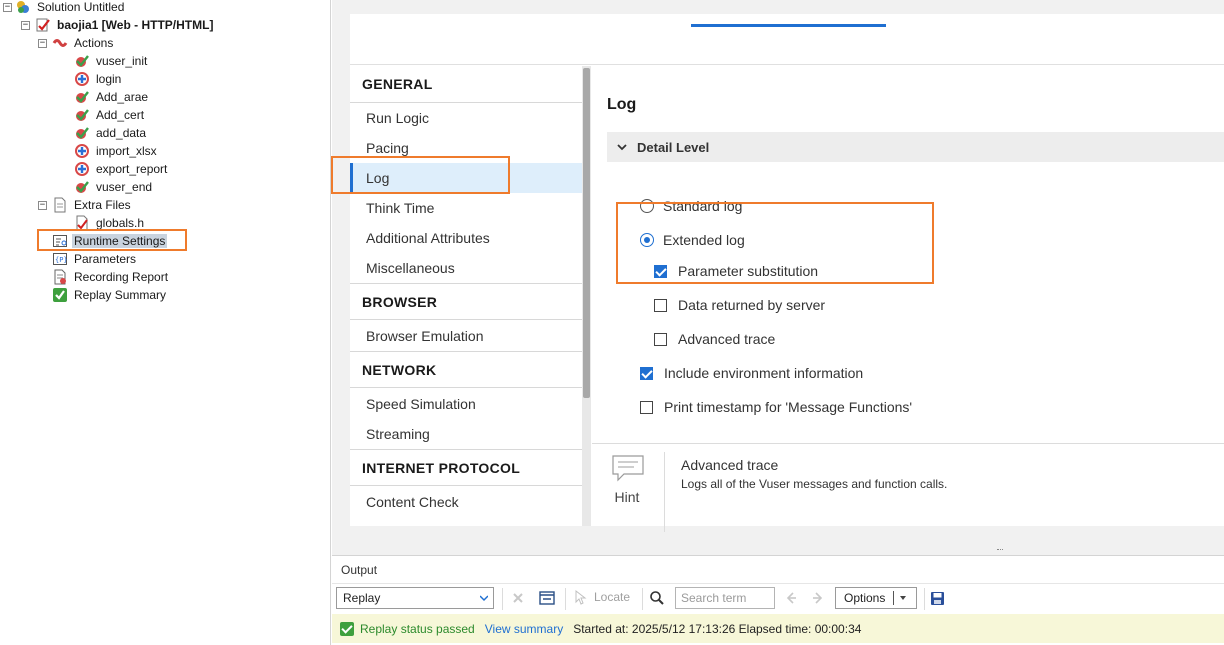 The width and height of the screenshot is (1224, 645). I want to click on collapse-script-toggle: −, so click(25, 25).